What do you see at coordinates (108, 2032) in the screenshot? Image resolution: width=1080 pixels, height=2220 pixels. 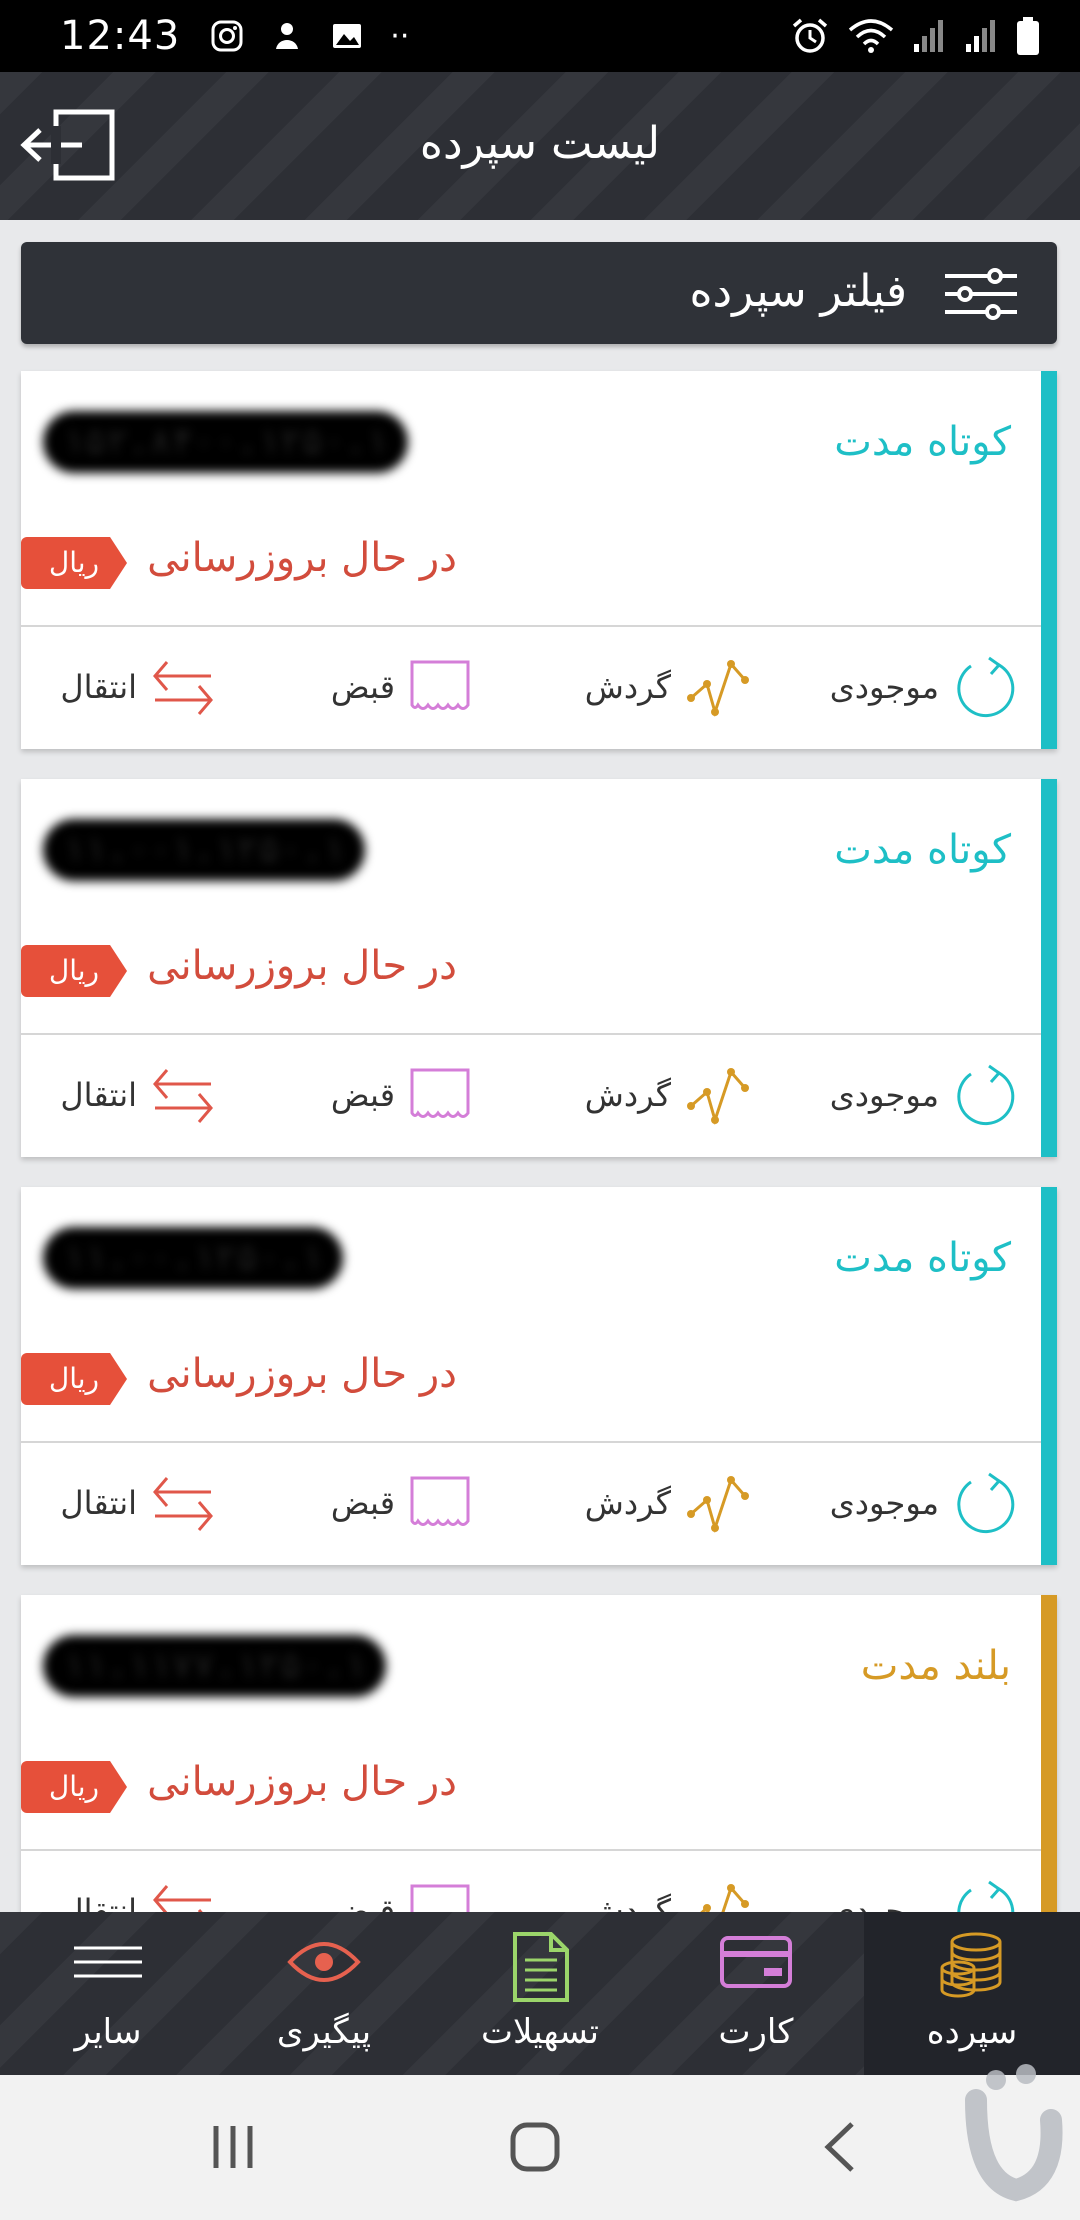 I see `nav-other-label: سایر` at bounding box center [108, 2032].